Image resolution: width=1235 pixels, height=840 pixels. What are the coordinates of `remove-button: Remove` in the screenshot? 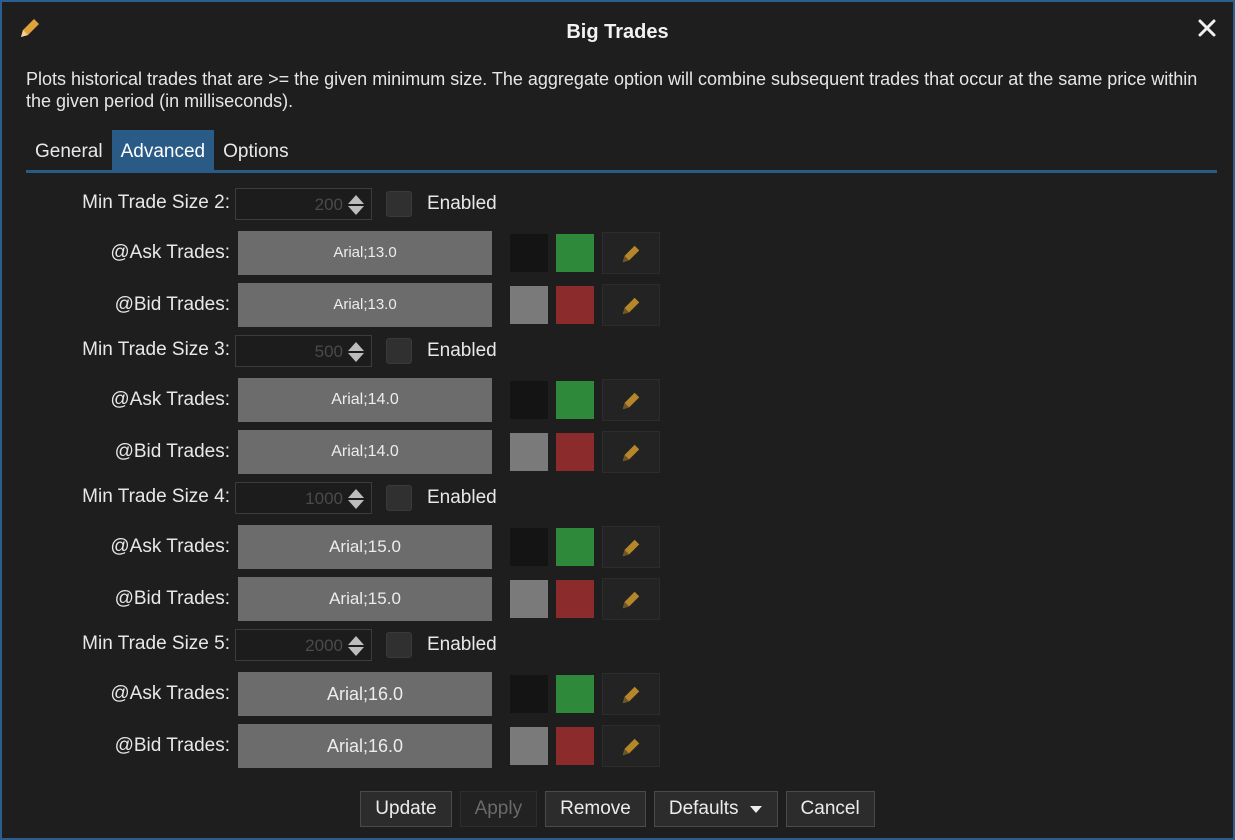 It's located at (595, 809).